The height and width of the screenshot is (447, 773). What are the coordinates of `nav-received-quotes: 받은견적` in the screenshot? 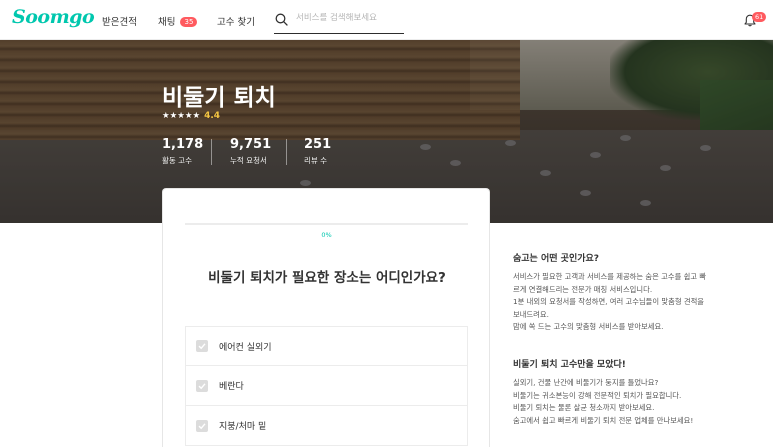 It's located at (119, 21).